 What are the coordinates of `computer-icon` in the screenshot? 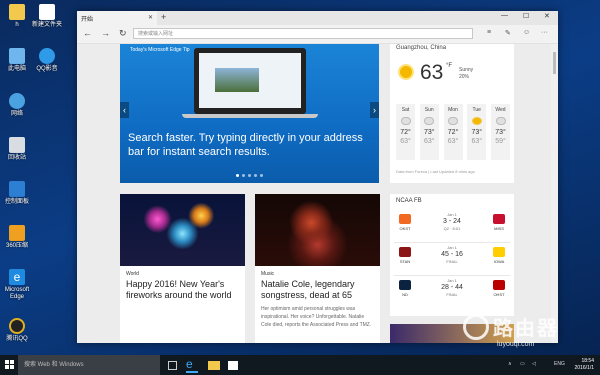 It's located at (17, 56).